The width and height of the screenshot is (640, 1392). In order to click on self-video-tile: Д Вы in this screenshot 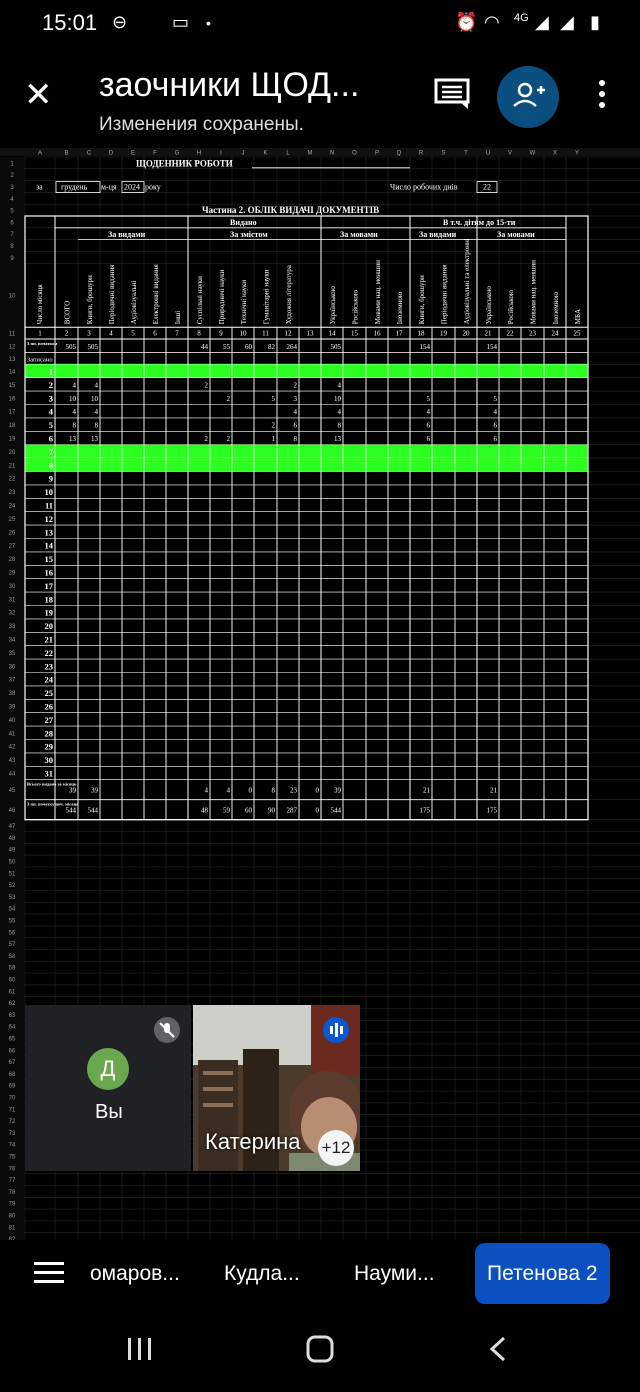, I will do `click(108, 1088)`.